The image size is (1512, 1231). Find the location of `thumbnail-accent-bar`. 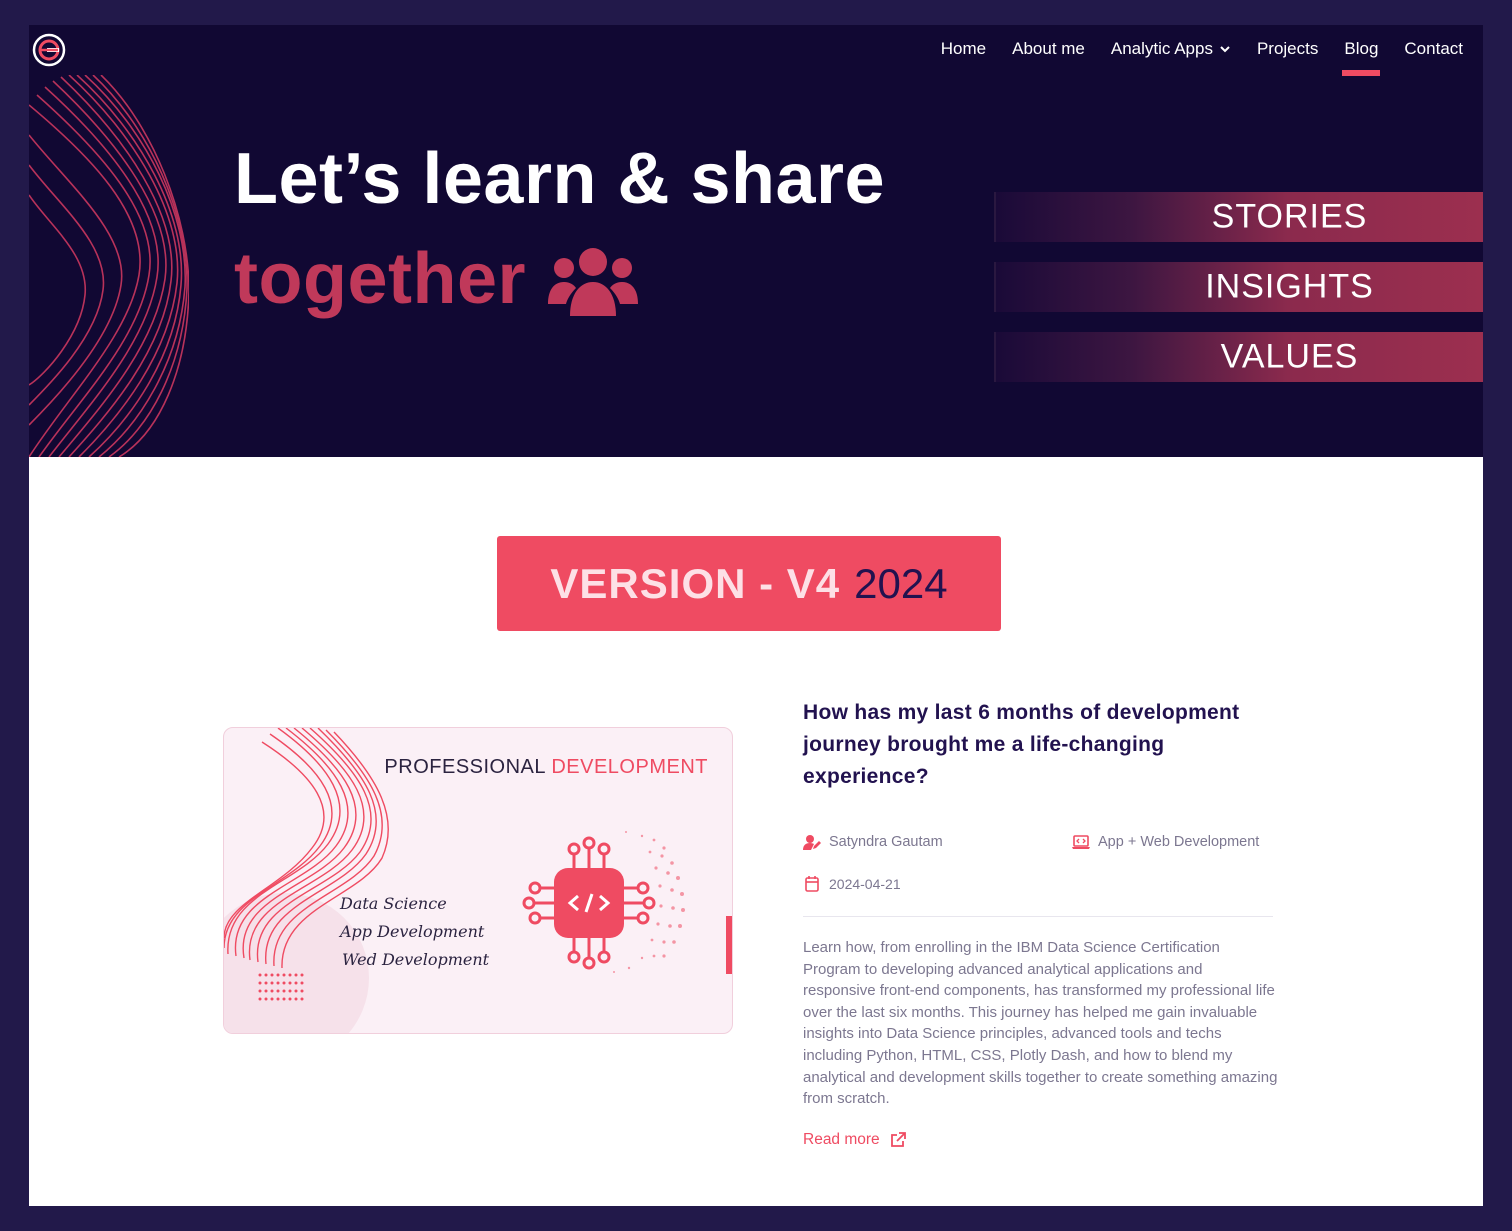

thumbnail-accent-bar is located at coordinates (729, 945).